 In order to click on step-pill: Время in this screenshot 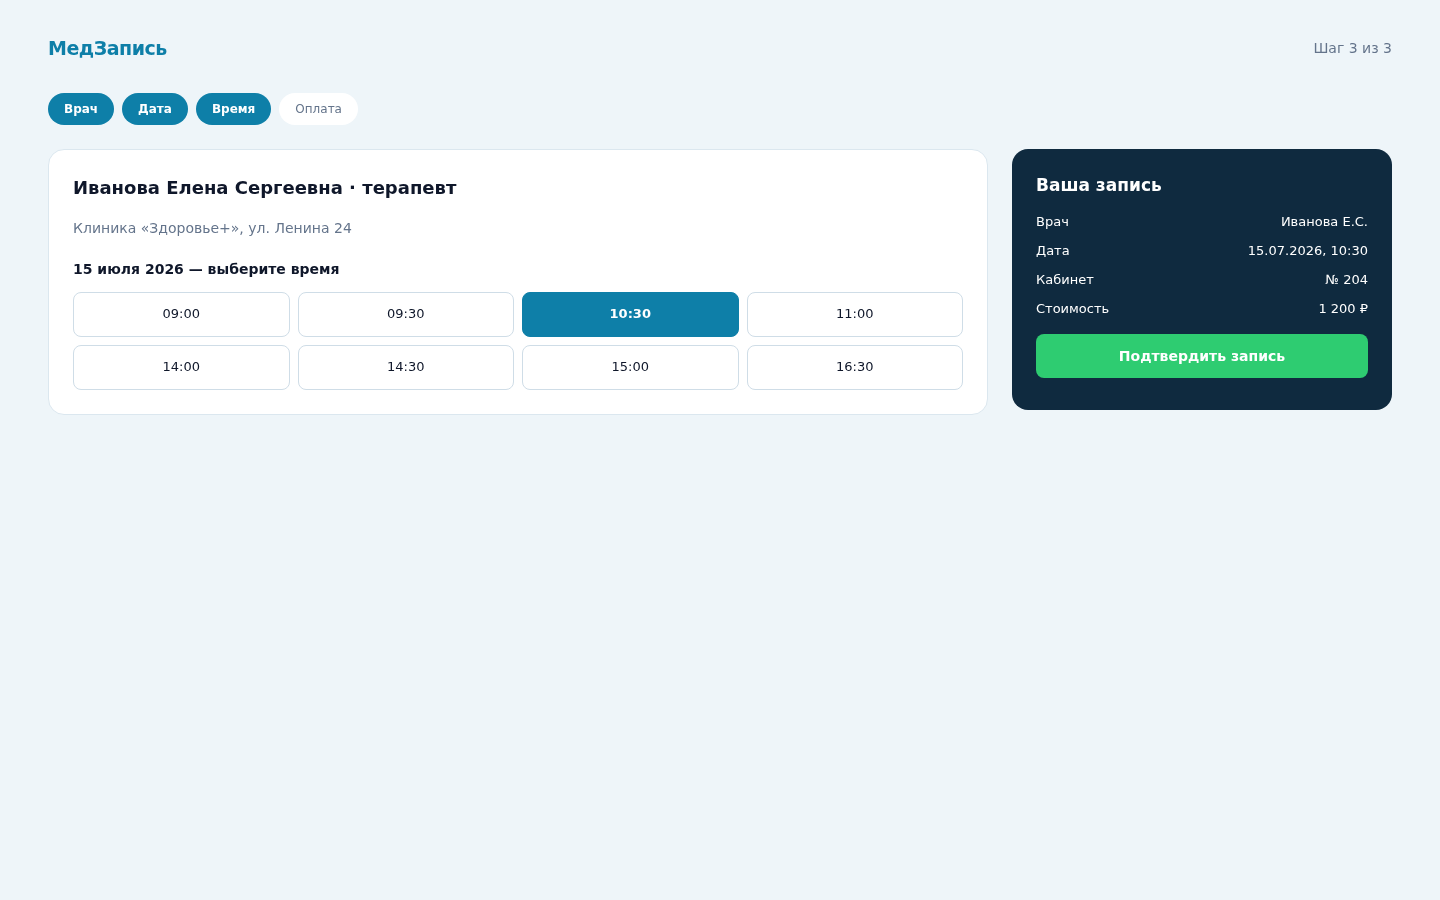, I will do `click(233, 108)`.